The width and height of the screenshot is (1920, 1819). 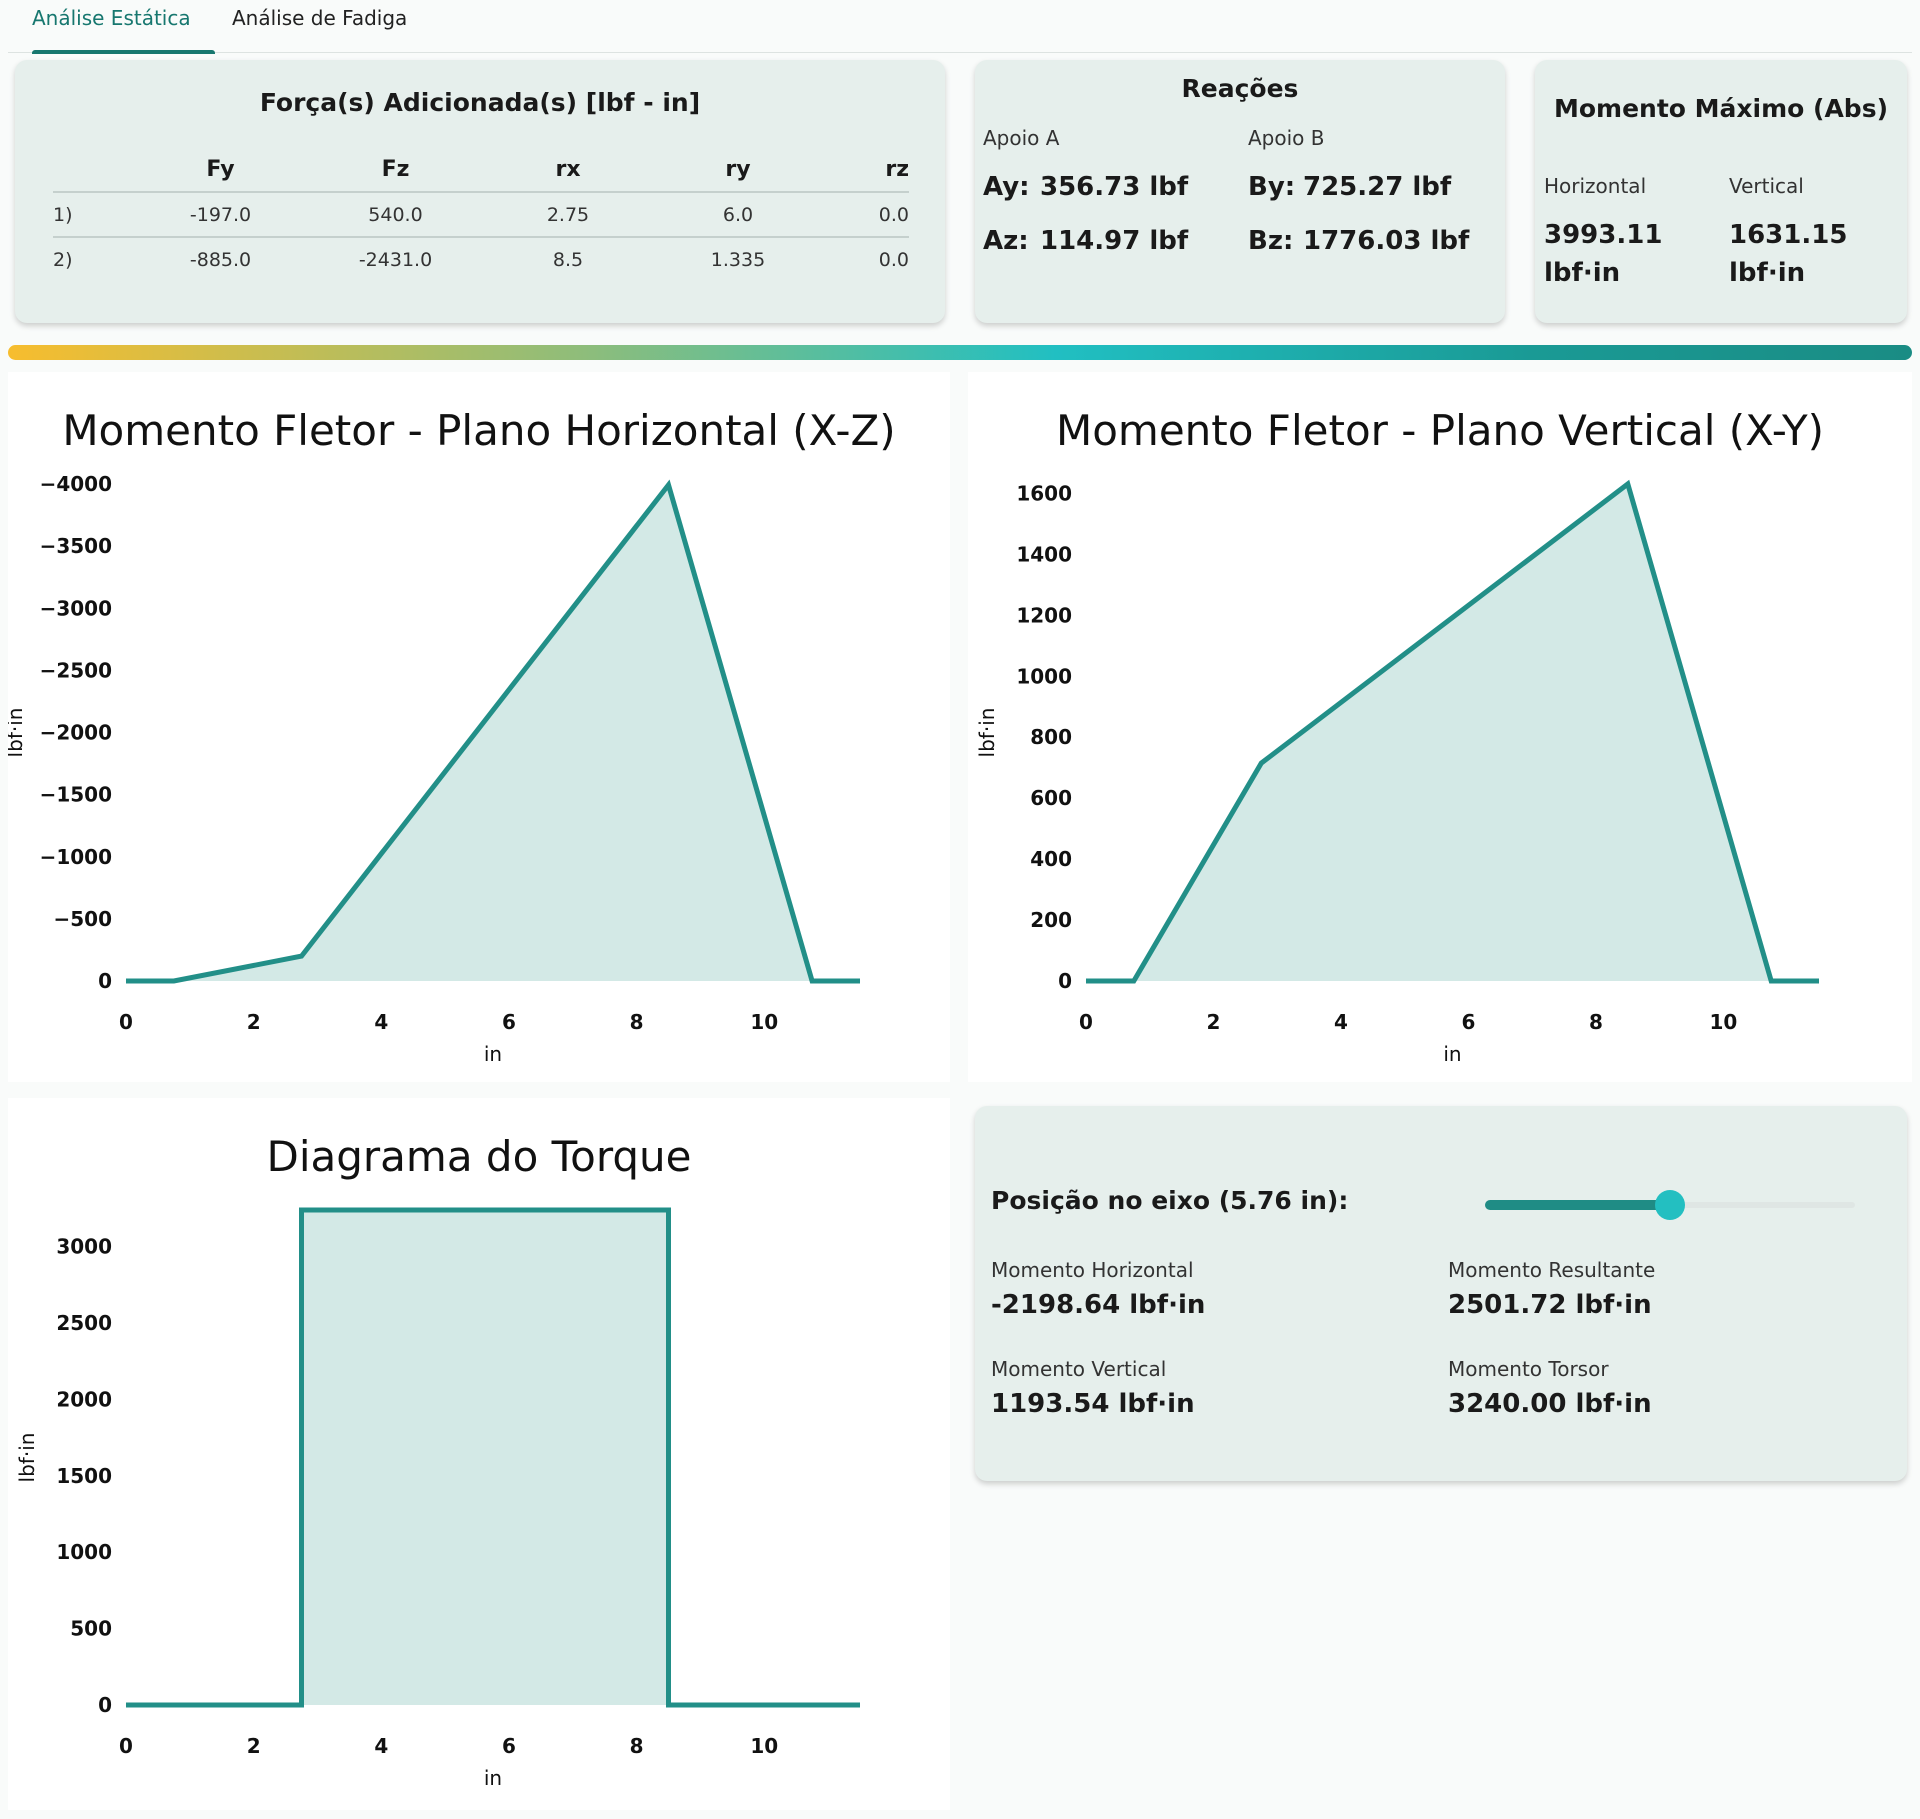 What do you see at coordinates (1051, 920) in the screenshot?
I see `y-tick-label: 200` at bounding box center [1051, 920].